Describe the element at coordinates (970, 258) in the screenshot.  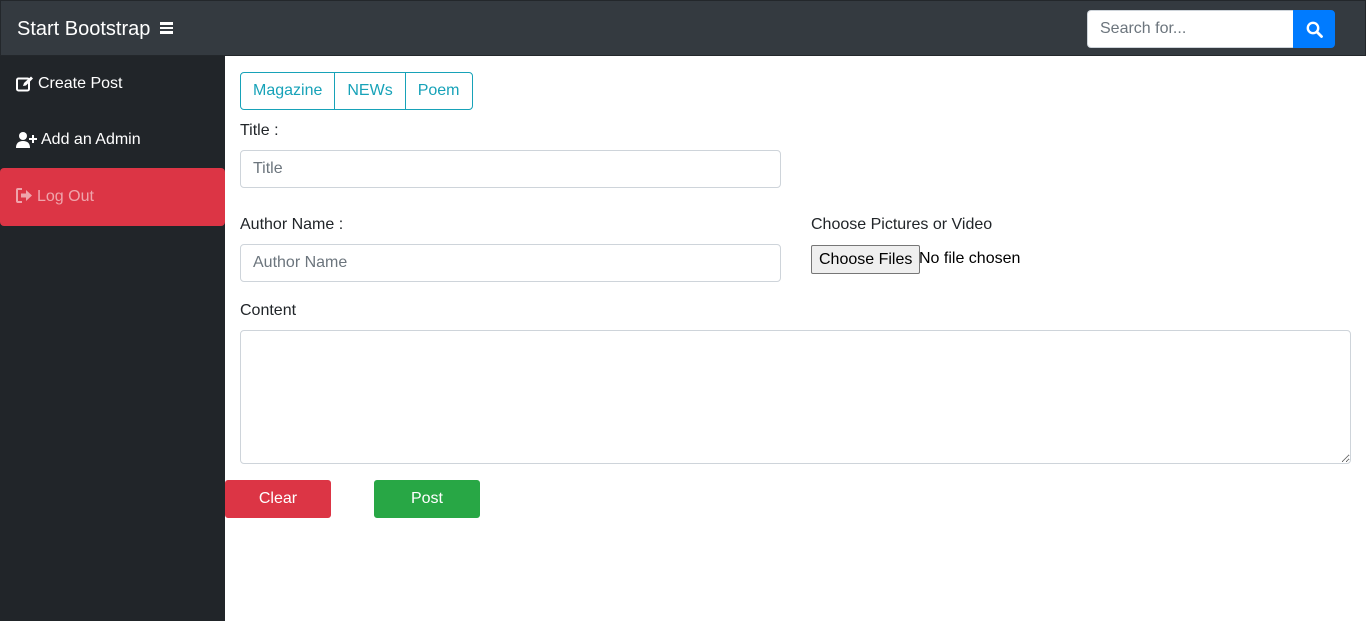
I see `file-status-text: No file chosen` at that location.